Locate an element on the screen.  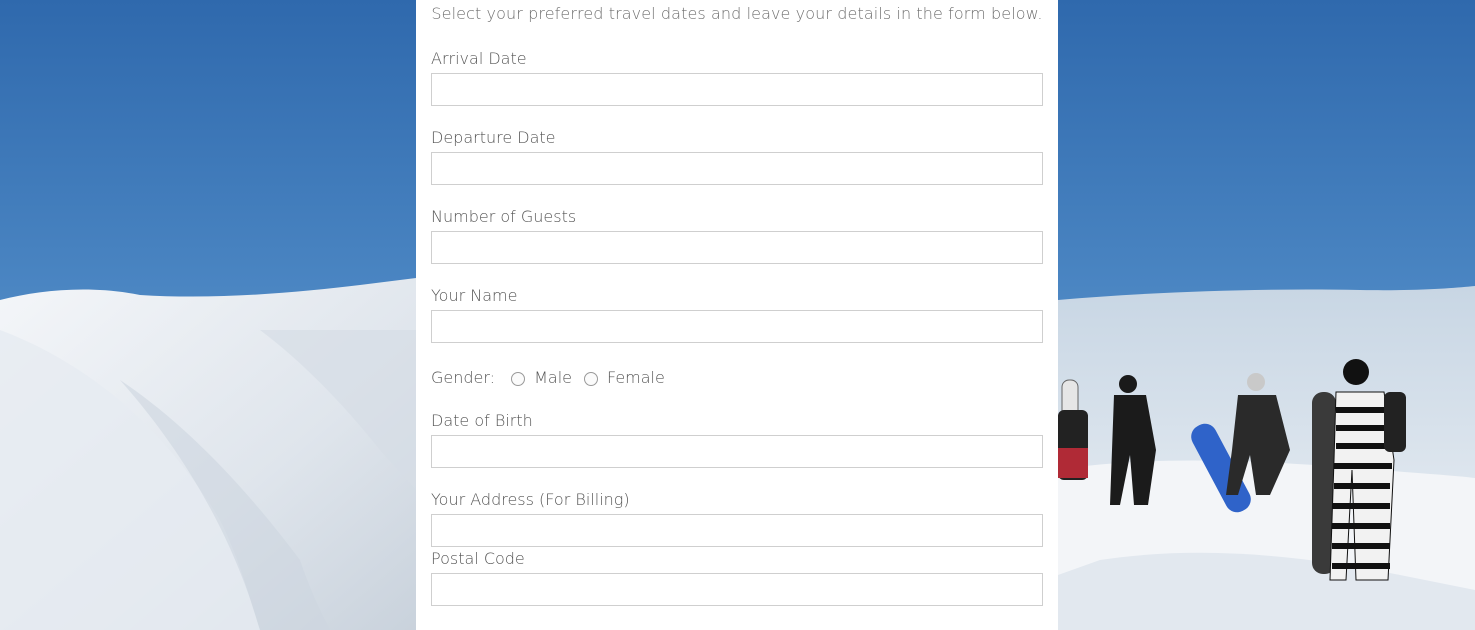
gender-option-male: Male is located at coordinates (541, 377).